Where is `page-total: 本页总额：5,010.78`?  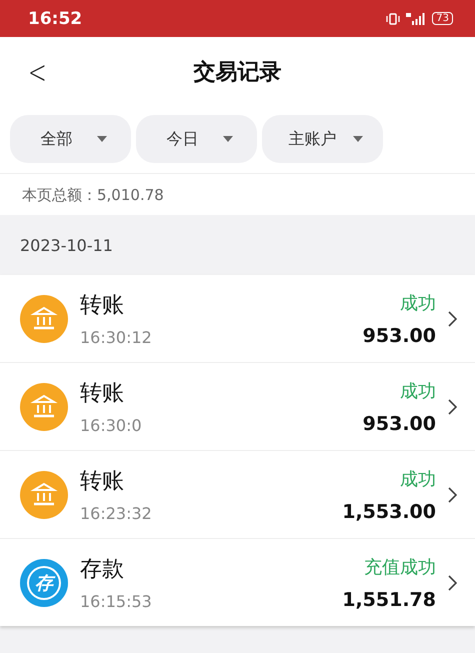 page-total: 本页总额：5,010.78 is located at coordinates (237, 194).